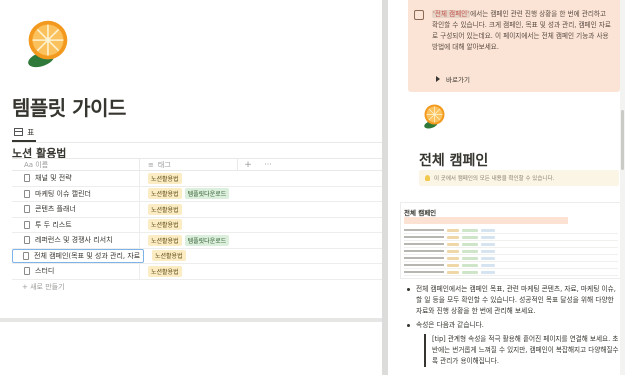  What do you see at coordinates (53, 224) in the screenshot?
I see `row-title: 투 두 리스트` at bounding box center [53, 224].